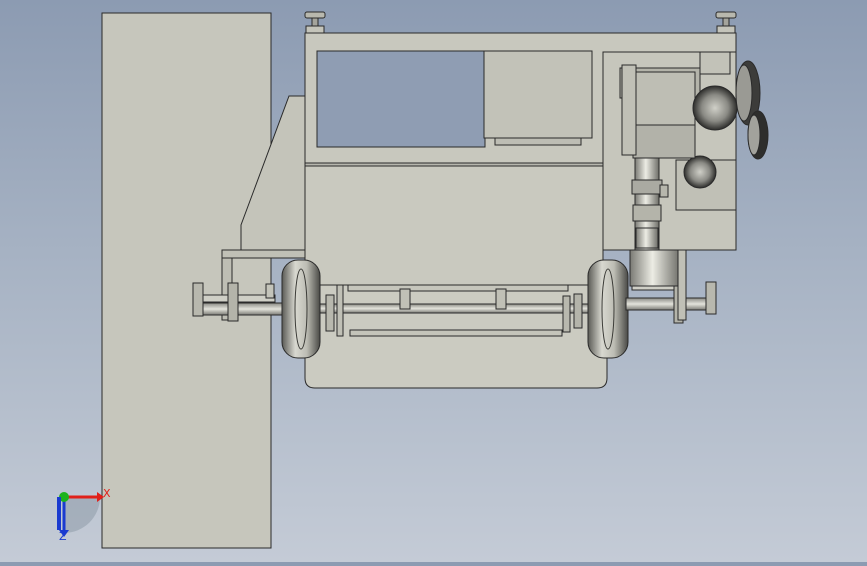 The image size is (867, 566). What do you see at coordinates (107, 493) in the screenshot?
I see `axis-x-label: X` at bounding box center [107, 493].